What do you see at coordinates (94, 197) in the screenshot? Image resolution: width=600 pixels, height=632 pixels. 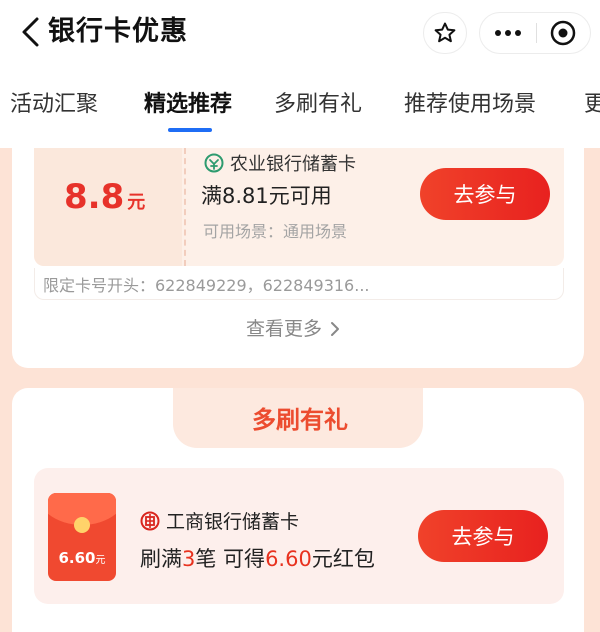 I see `coupon-amount-value: 8.8` at bounding box center [94, 197].